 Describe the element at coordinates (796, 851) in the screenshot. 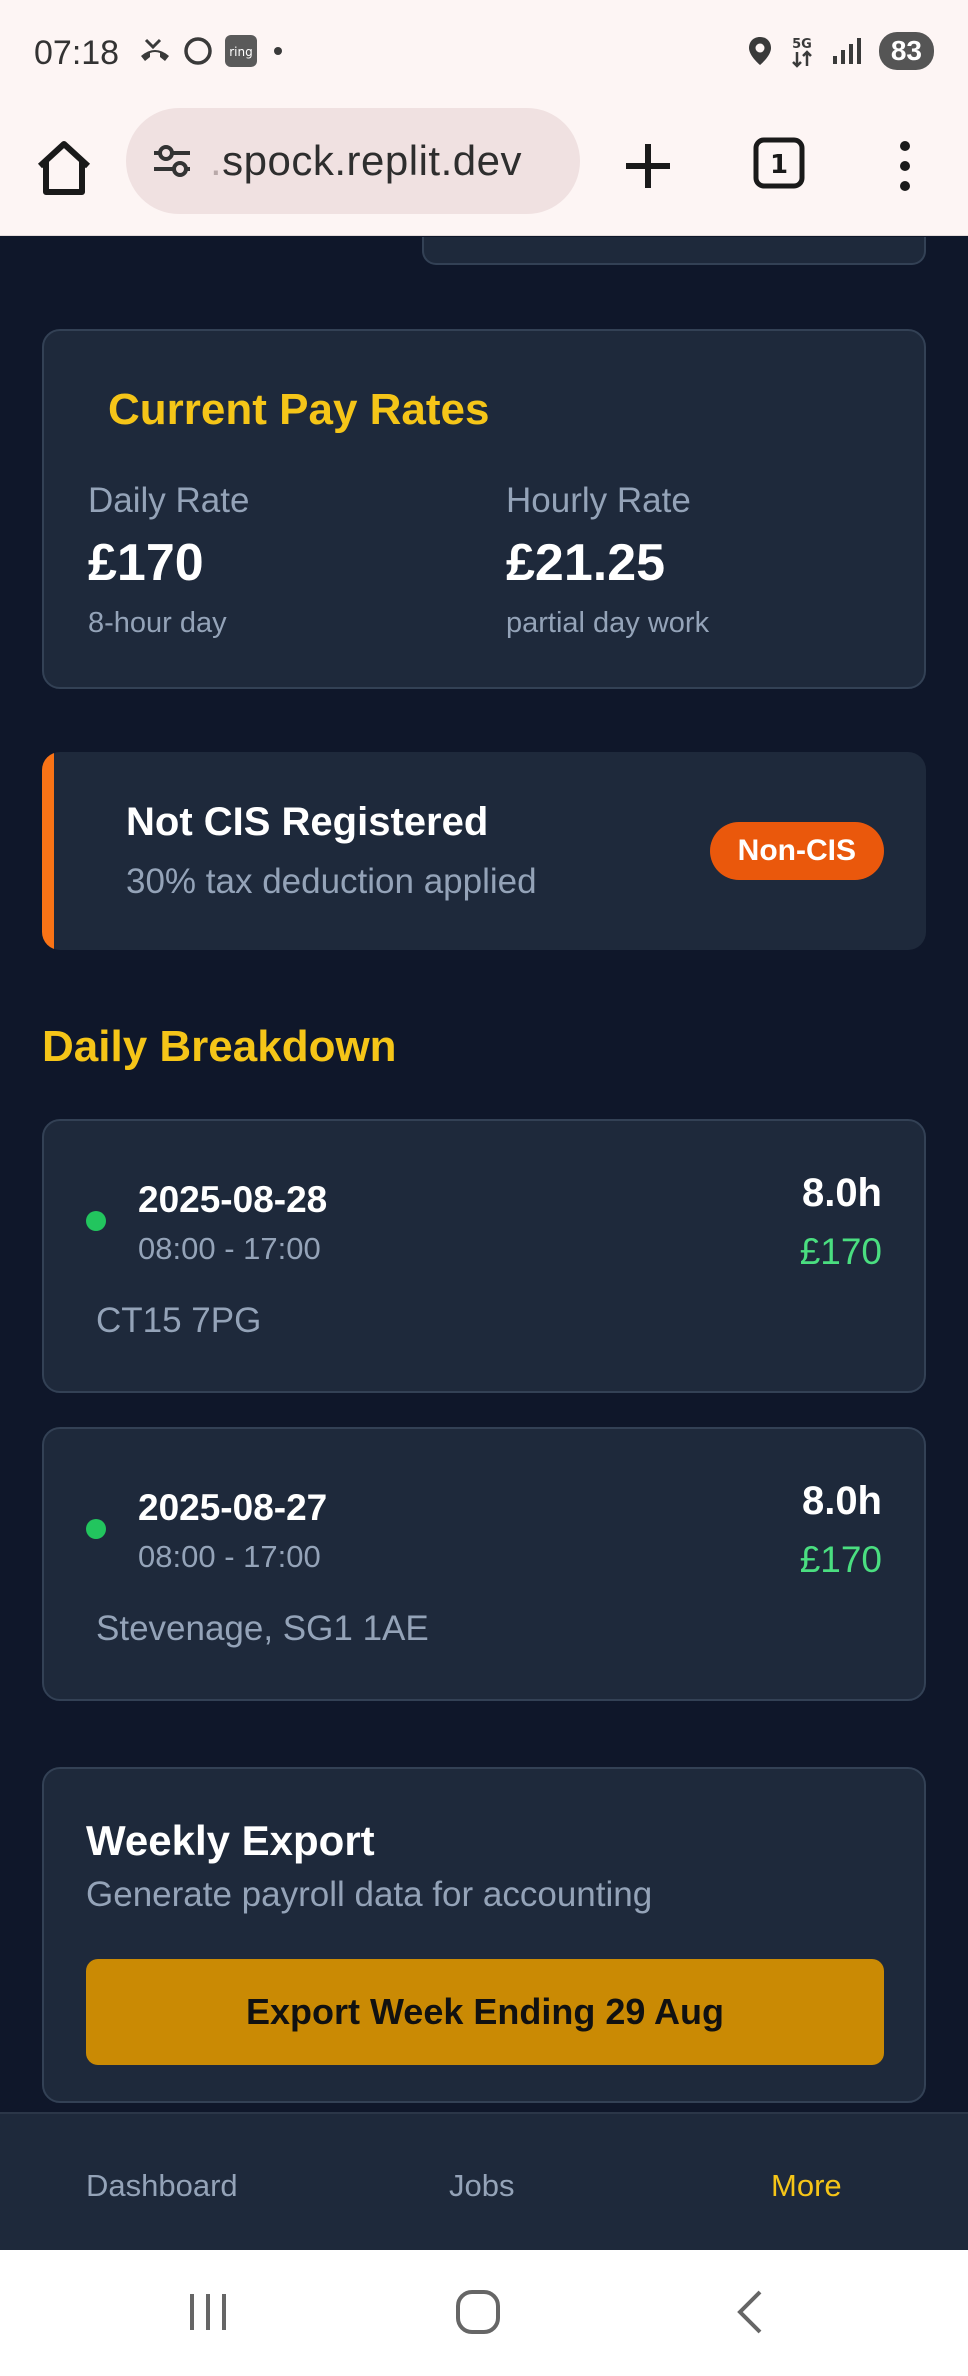

I see `cis-status-badge: Non-CIS` at that location.